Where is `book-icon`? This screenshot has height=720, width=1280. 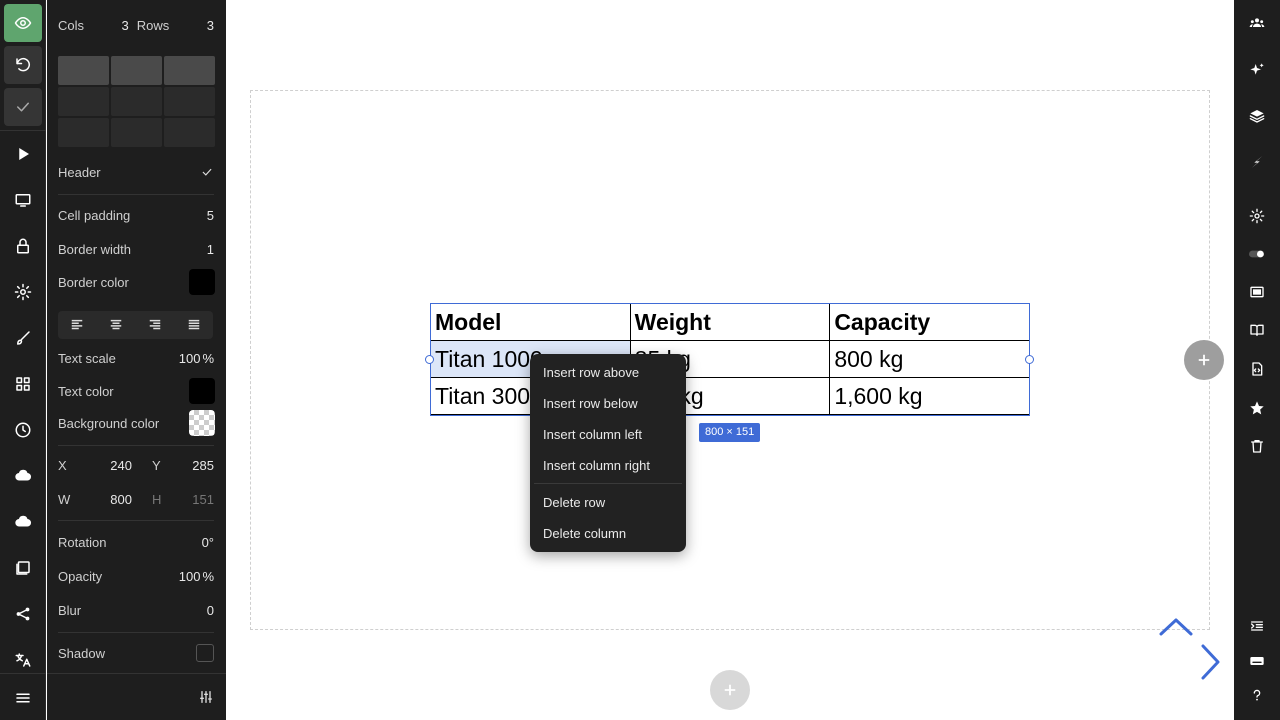 book-icon is located at coordinates (1257, 330).